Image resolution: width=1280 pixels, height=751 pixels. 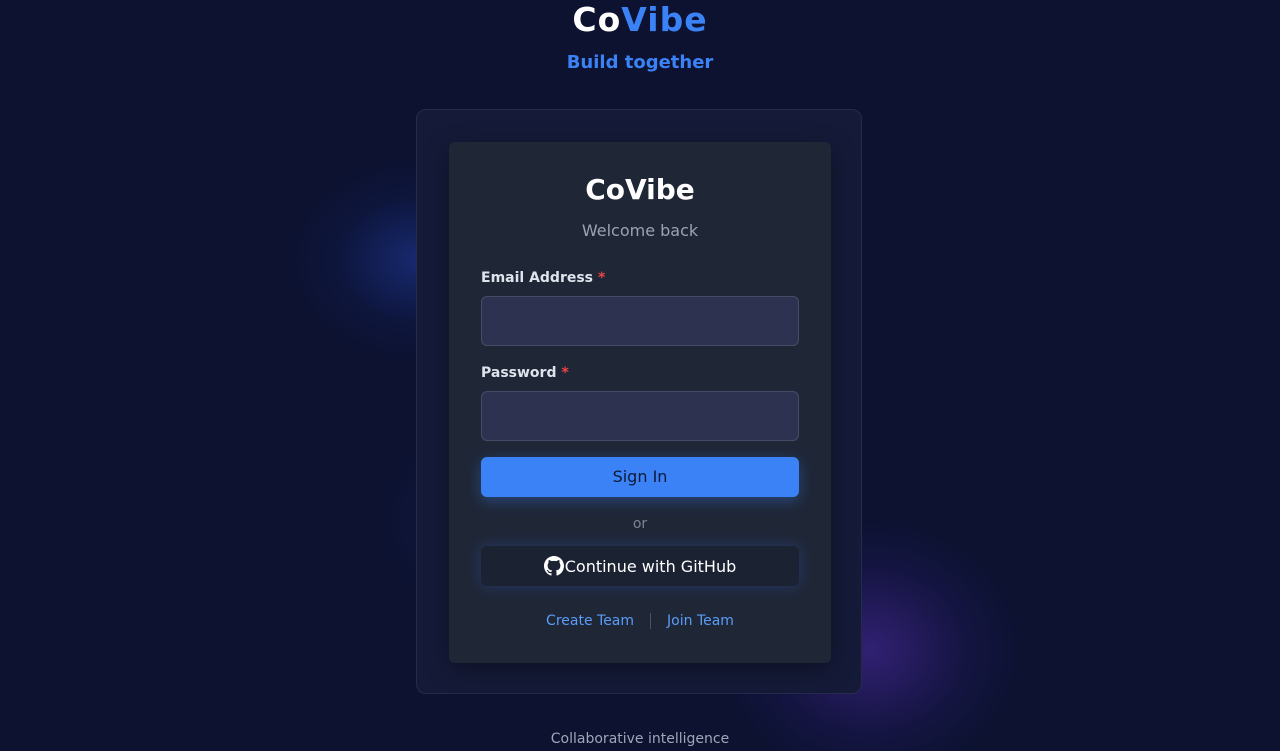 What do you see at coordinates (664, 19) in the screenshot?
I see `brand-logo-accent: Vibe` at bounding box center [664, 19].